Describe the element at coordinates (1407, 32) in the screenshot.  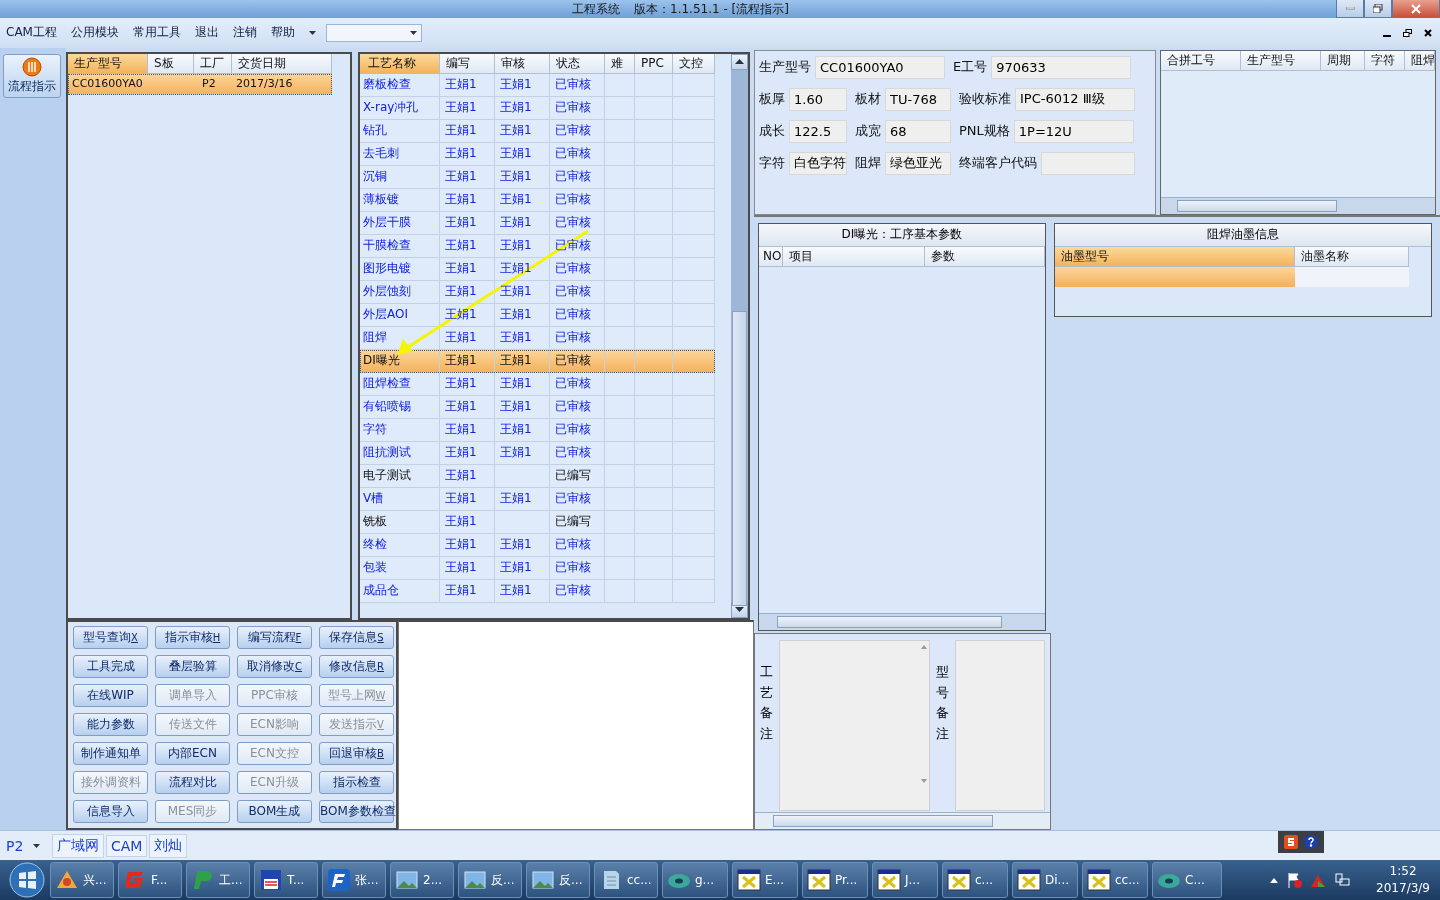
I see `restore-icon` at that location.